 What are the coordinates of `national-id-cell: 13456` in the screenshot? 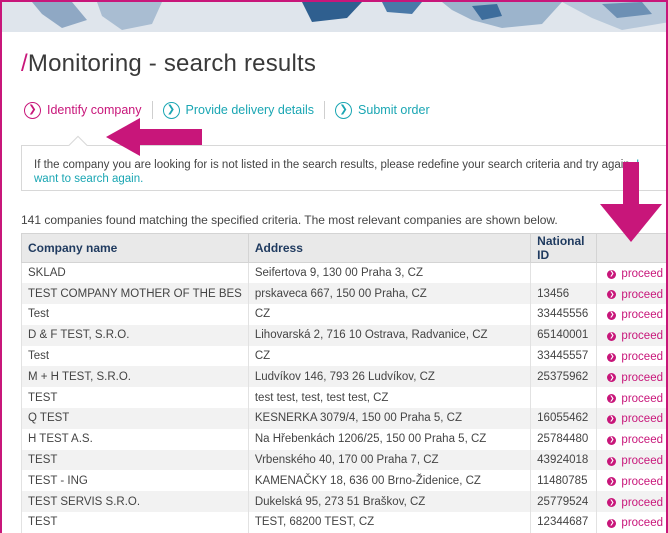 It's located at (564, 294).